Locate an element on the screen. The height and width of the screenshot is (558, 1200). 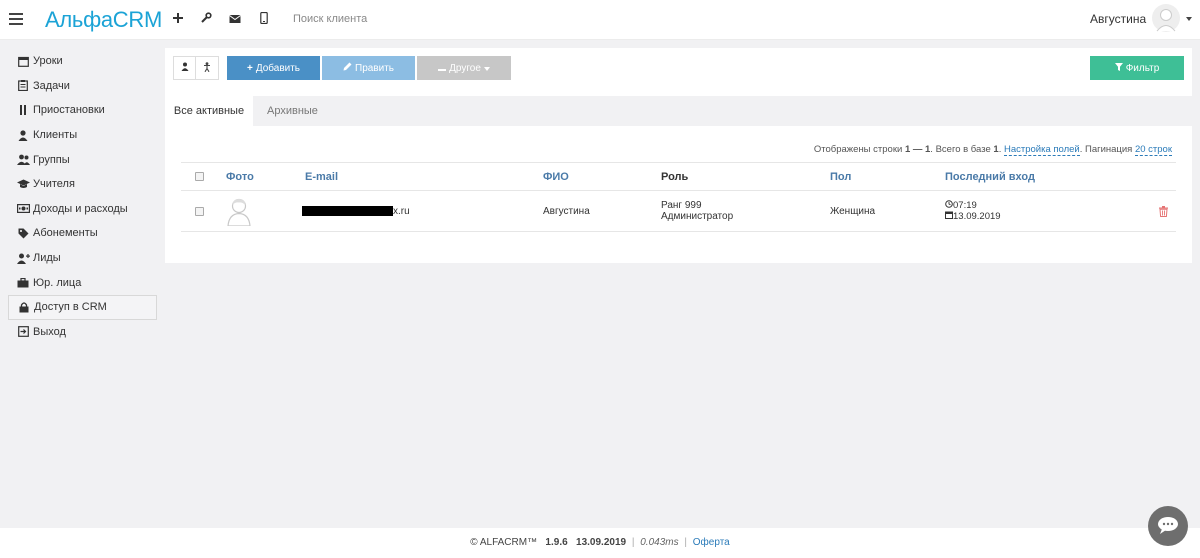
clipboard-icon is located at coordinates (23, 86).